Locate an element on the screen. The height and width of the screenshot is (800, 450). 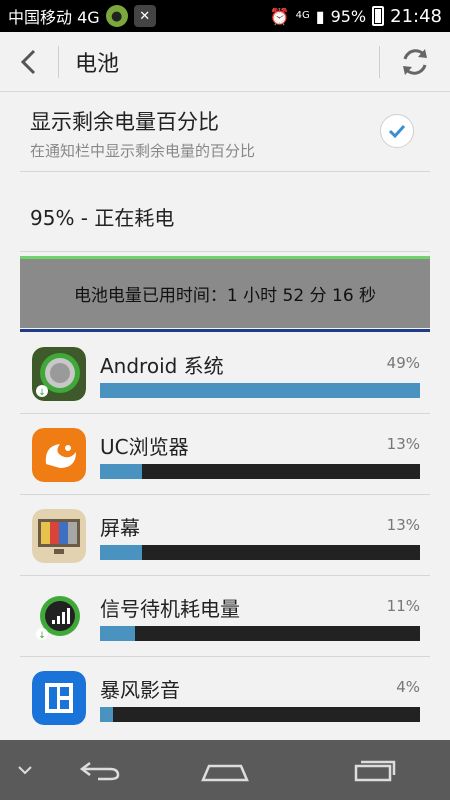
list-item: 屏幕 13% is located at coordinates (225, 535).